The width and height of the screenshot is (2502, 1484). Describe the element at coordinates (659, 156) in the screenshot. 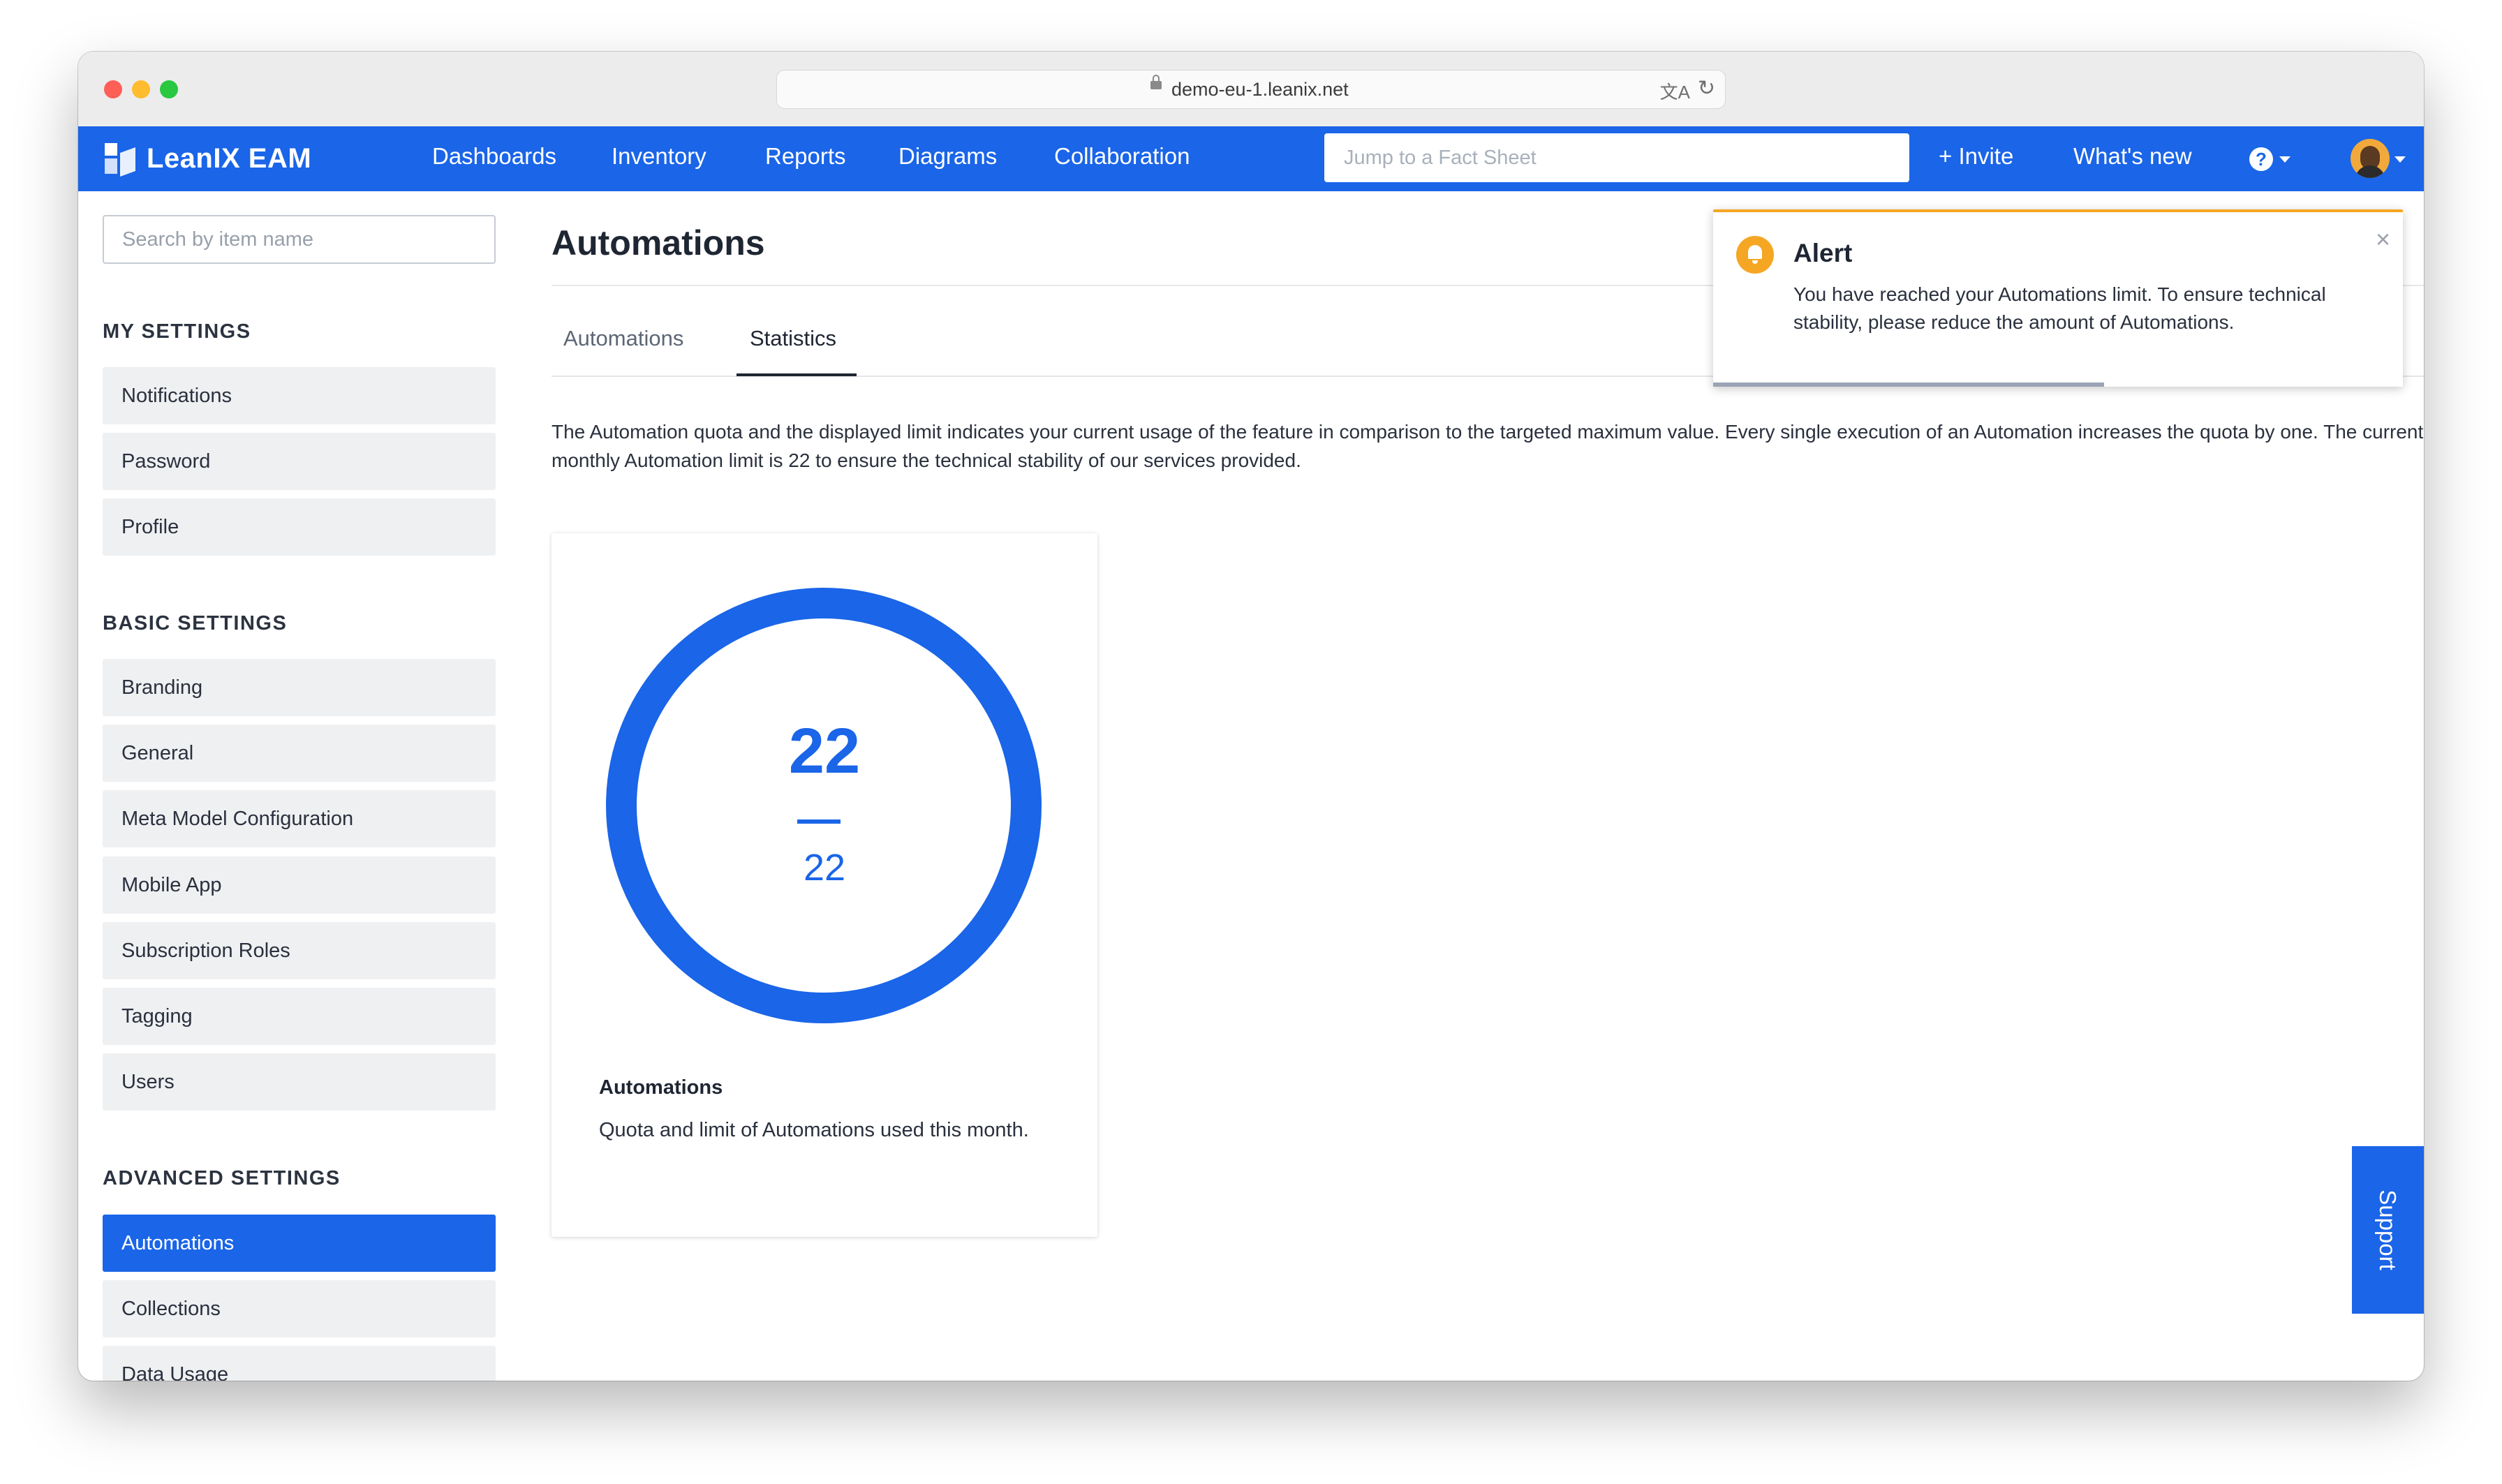

I see `nav-inventory: Inventory` at that location.